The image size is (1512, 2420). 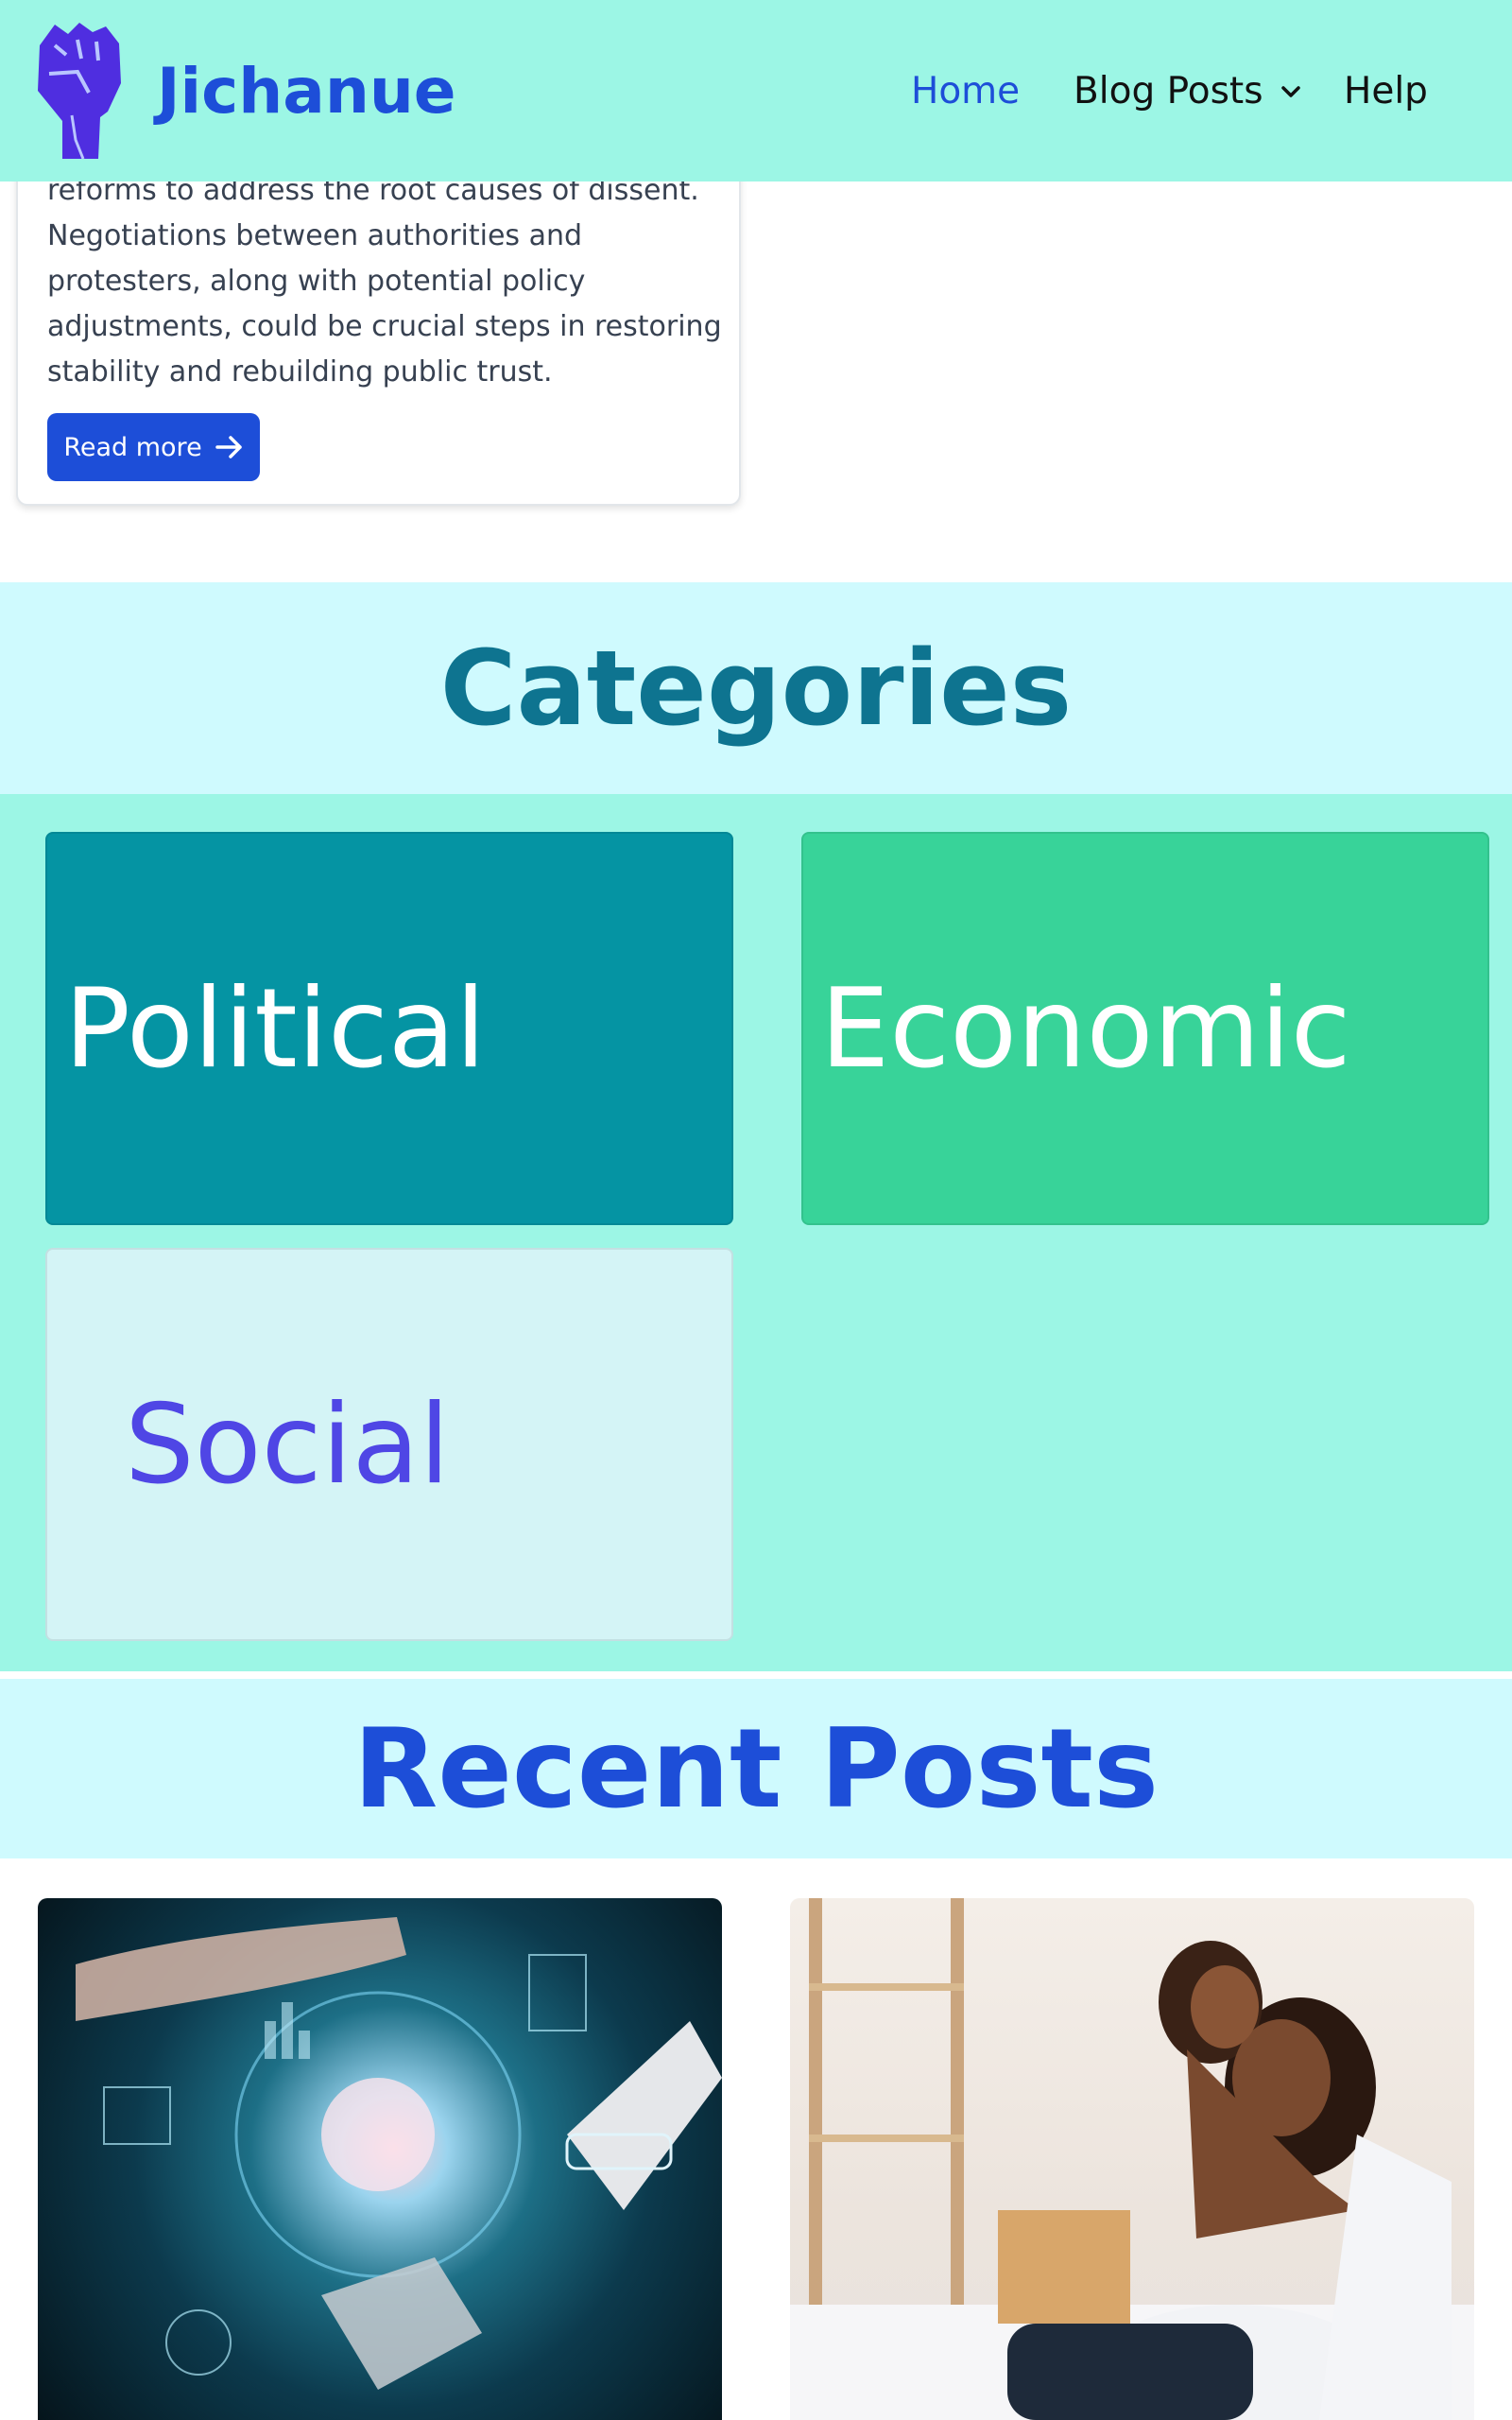 What do you see at coordinates (74, 90) in the screenshot?
I see `raised-fist-logo-icon` at bounding box center [74, 90].